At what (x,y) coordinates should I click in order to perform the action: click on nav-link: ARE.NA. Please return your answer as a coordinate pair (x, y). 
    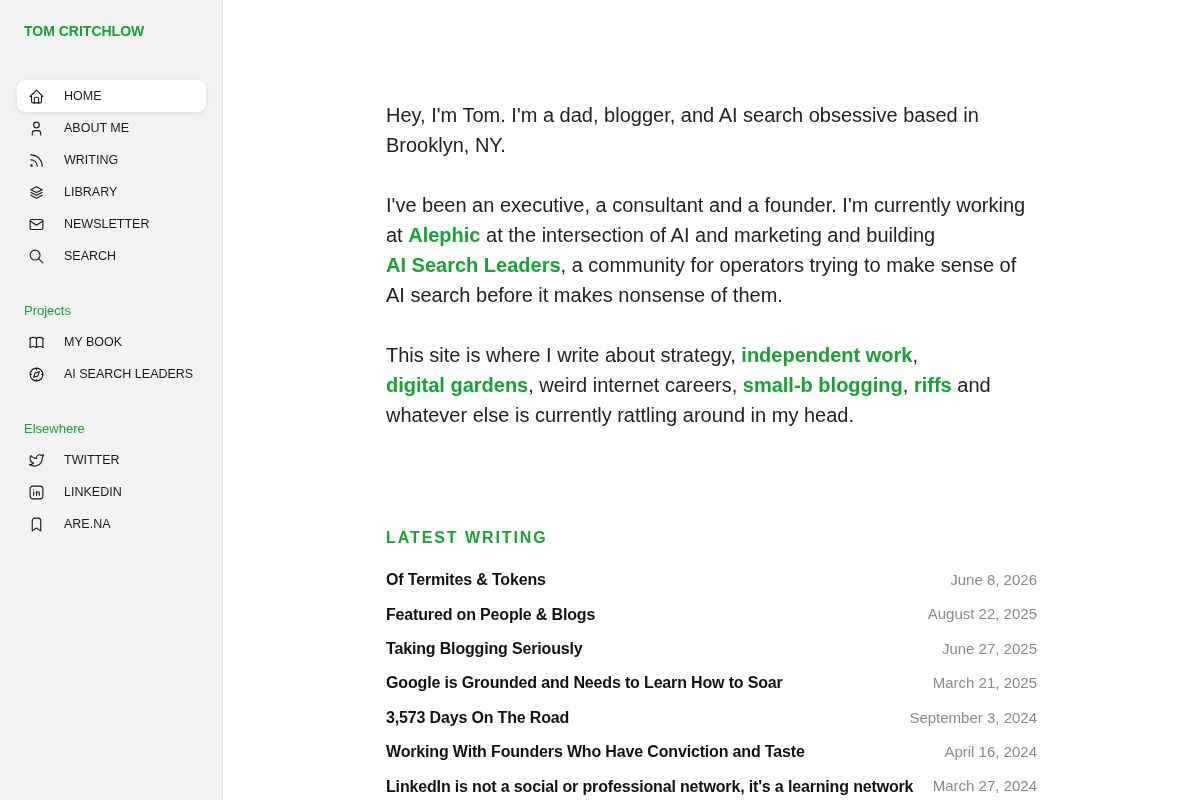
    Looking at the image, I should click on (111, 524).